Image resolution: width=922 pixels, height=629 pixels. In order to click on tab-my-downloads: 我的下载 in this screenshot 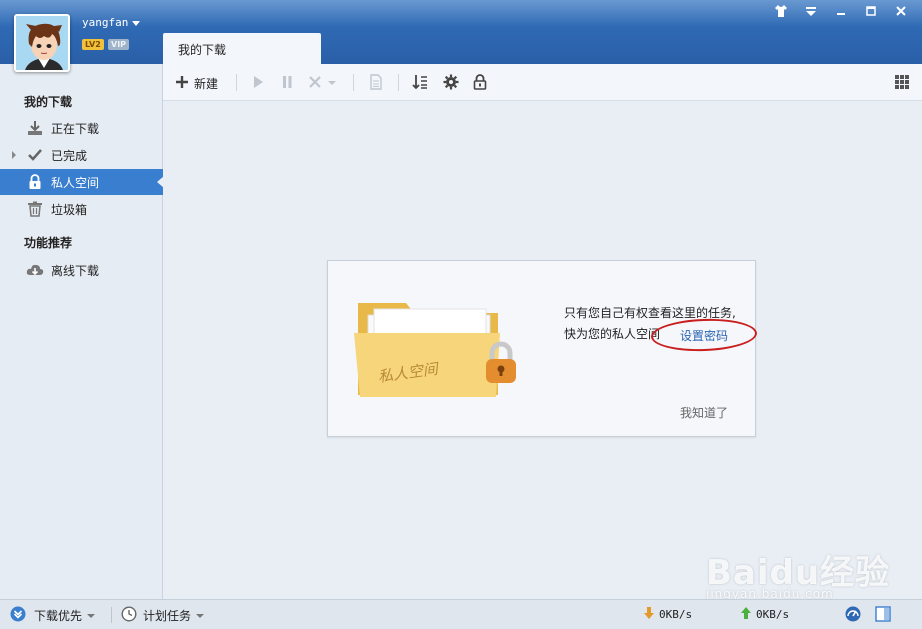, I will do `click(242, 48)`.